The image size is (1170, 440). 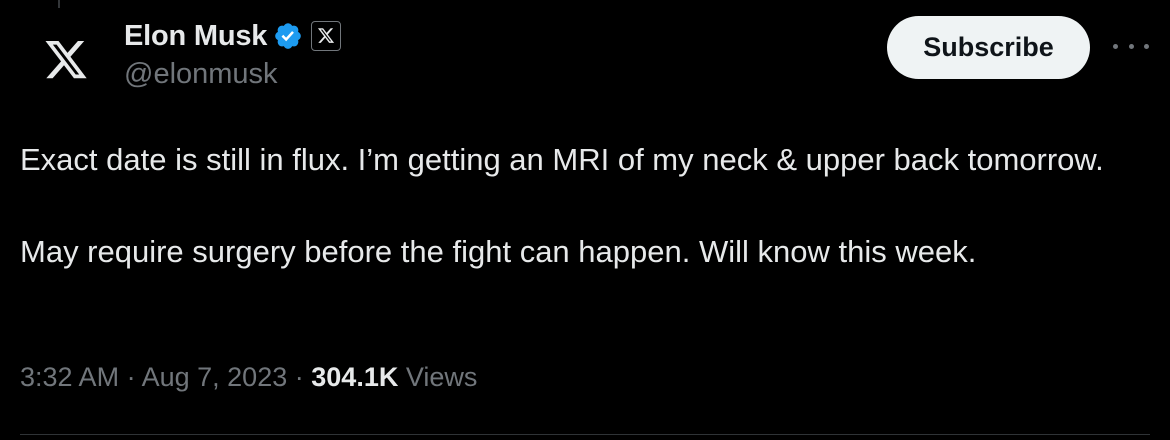 What do you see at coordinates (585, 434) in the screenshot?
I see `divider` at bounding box center [585, 434].